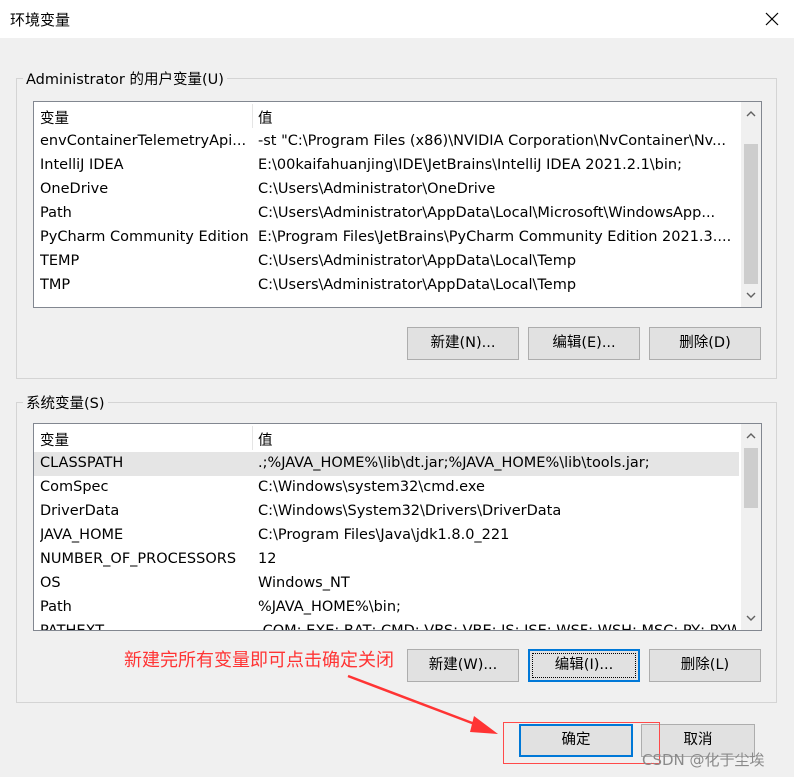 This screenshot has width=794, height=777. Describe the element at coordinates (703, 760) in the screenshot. I see `watermark: CSDN @化于尘埃` at that location.